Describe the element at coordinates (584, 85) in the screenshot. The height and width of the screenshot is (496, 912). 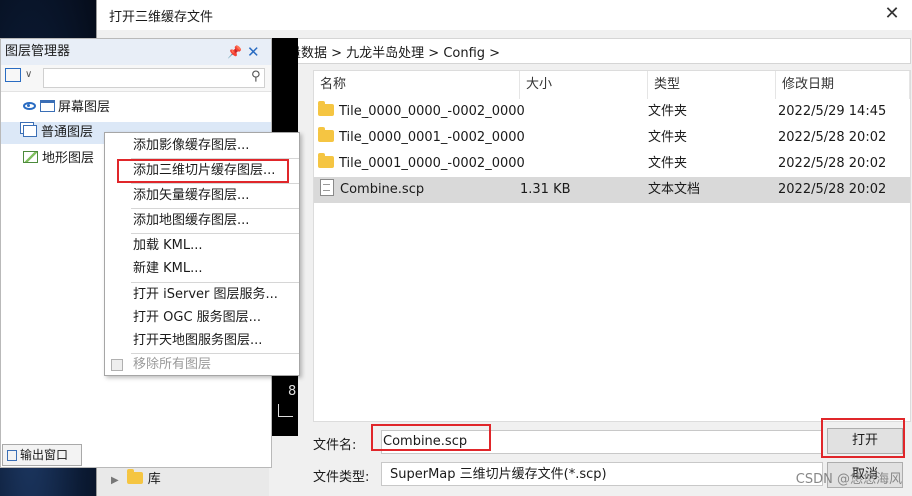
I see `column-header-size: 大小` at that location.